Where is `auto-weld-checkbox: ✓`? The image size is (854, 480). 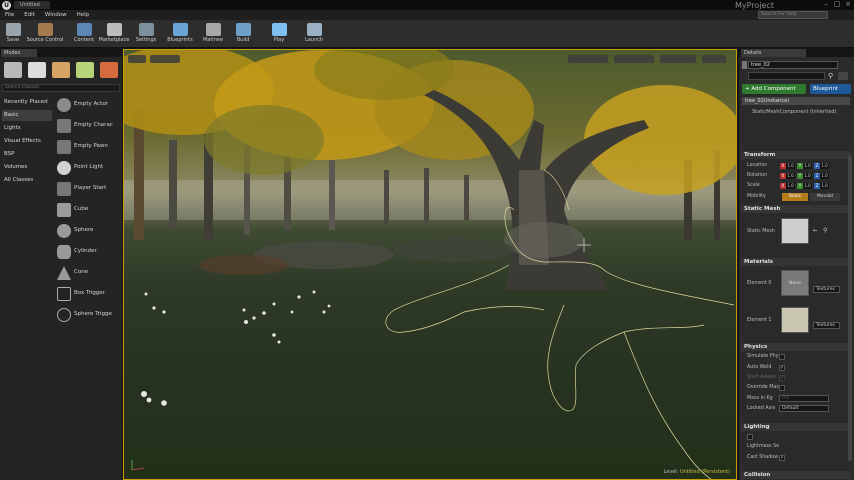 auto-weld-checkbox: ✓ is located at coordinates (782, 368).